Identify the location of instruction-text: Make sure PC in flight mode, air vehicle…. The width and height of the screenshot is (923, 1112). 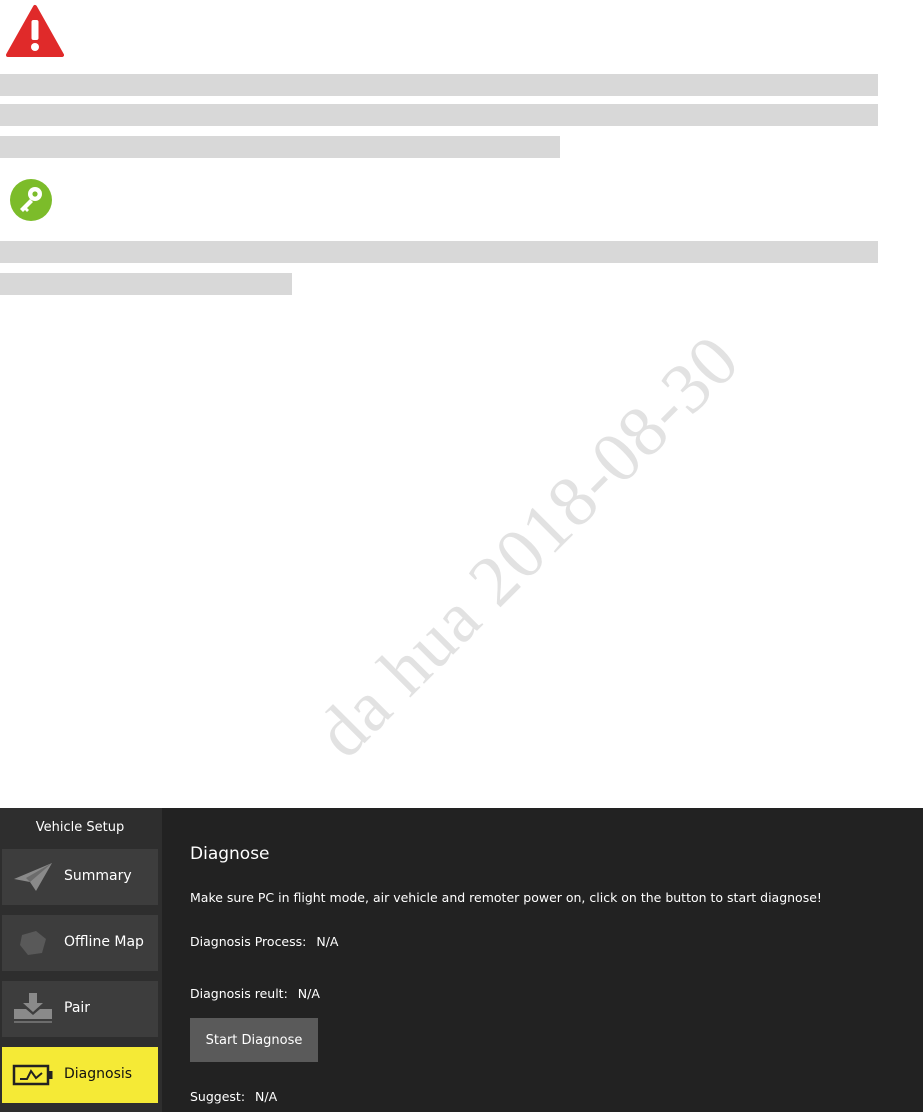
(506, 897).